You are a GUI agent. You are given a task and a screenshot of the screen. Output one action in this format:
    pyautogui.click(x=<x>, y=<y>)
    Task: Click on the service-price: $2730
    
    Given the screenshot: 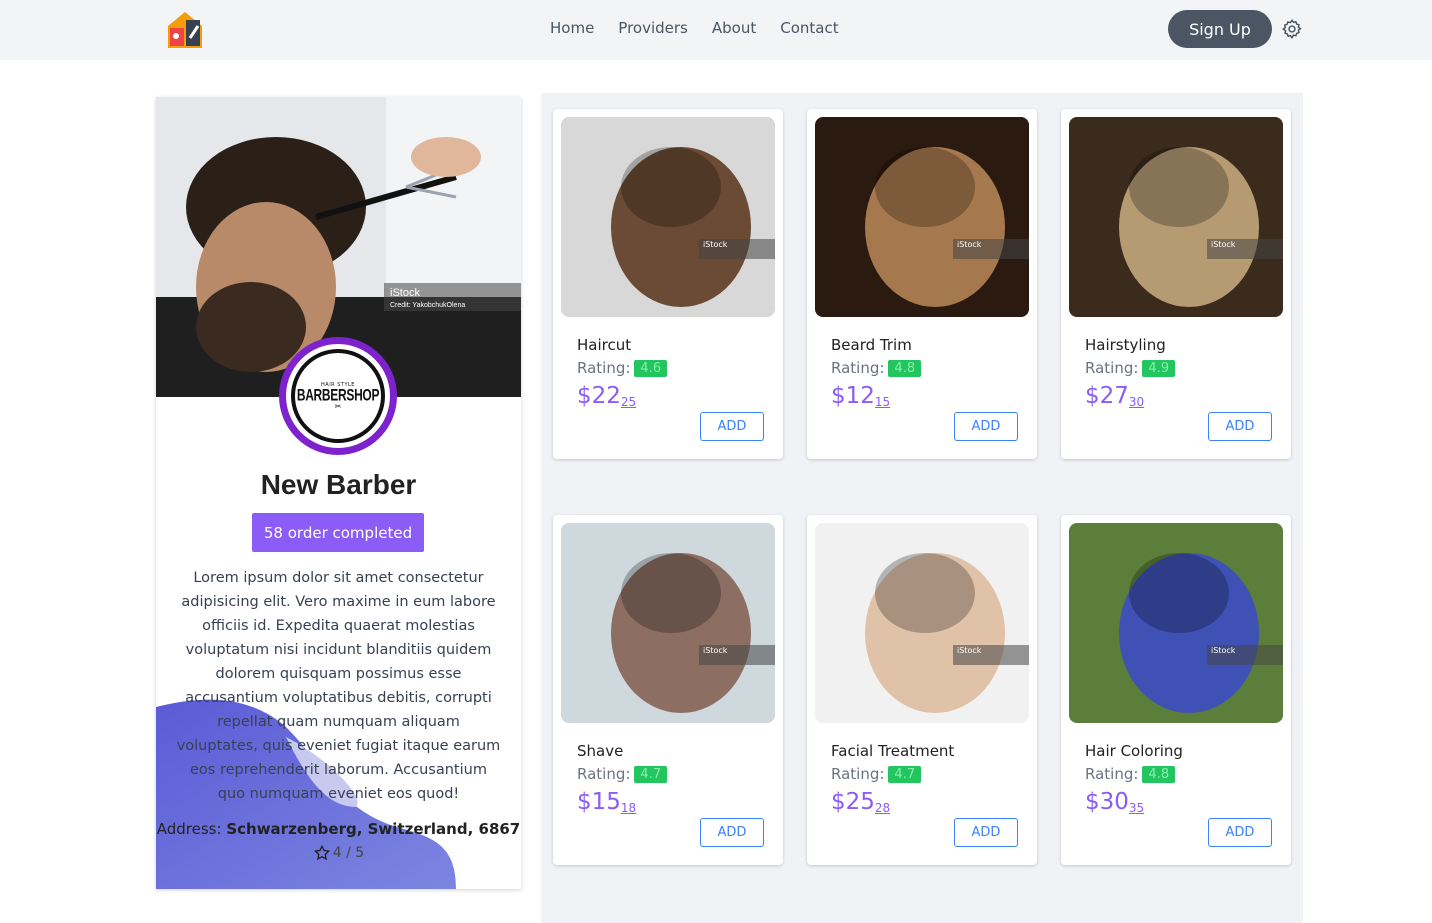 What is the action you would take?
    pyautogui.click(x=1114, y=396)
    